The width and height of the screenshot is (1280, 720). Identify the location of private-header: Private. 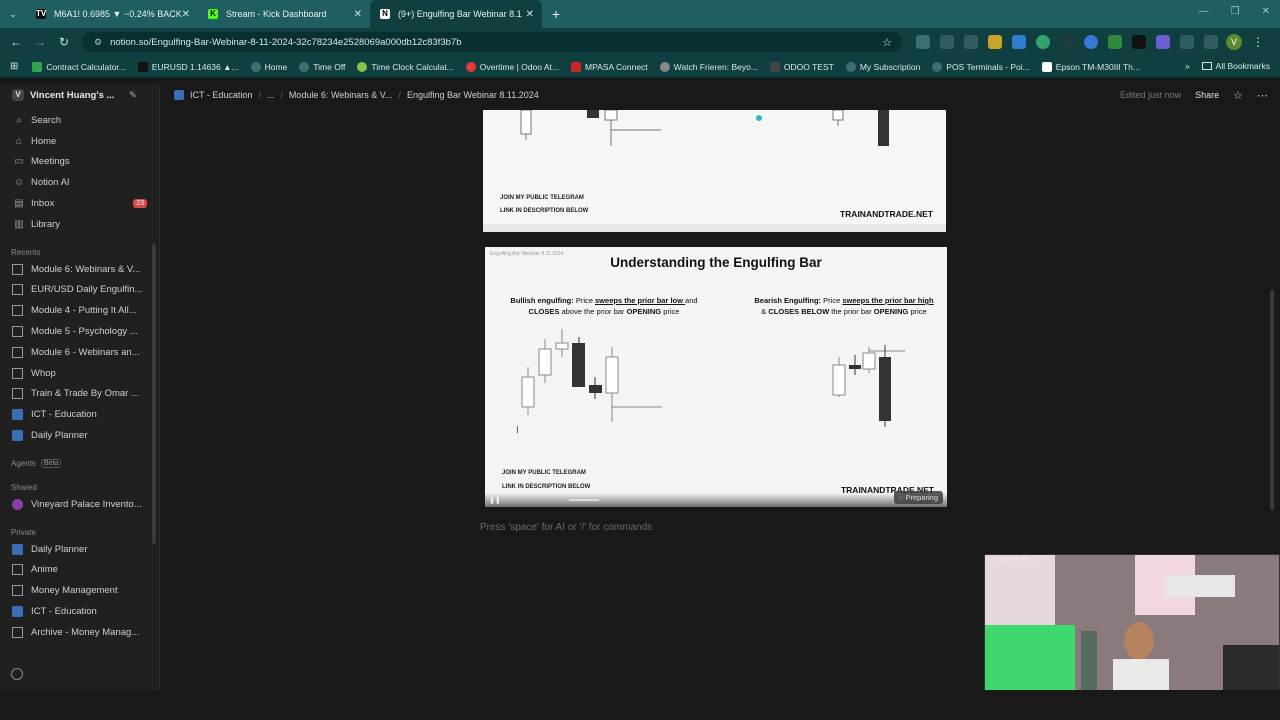
(79, 530).